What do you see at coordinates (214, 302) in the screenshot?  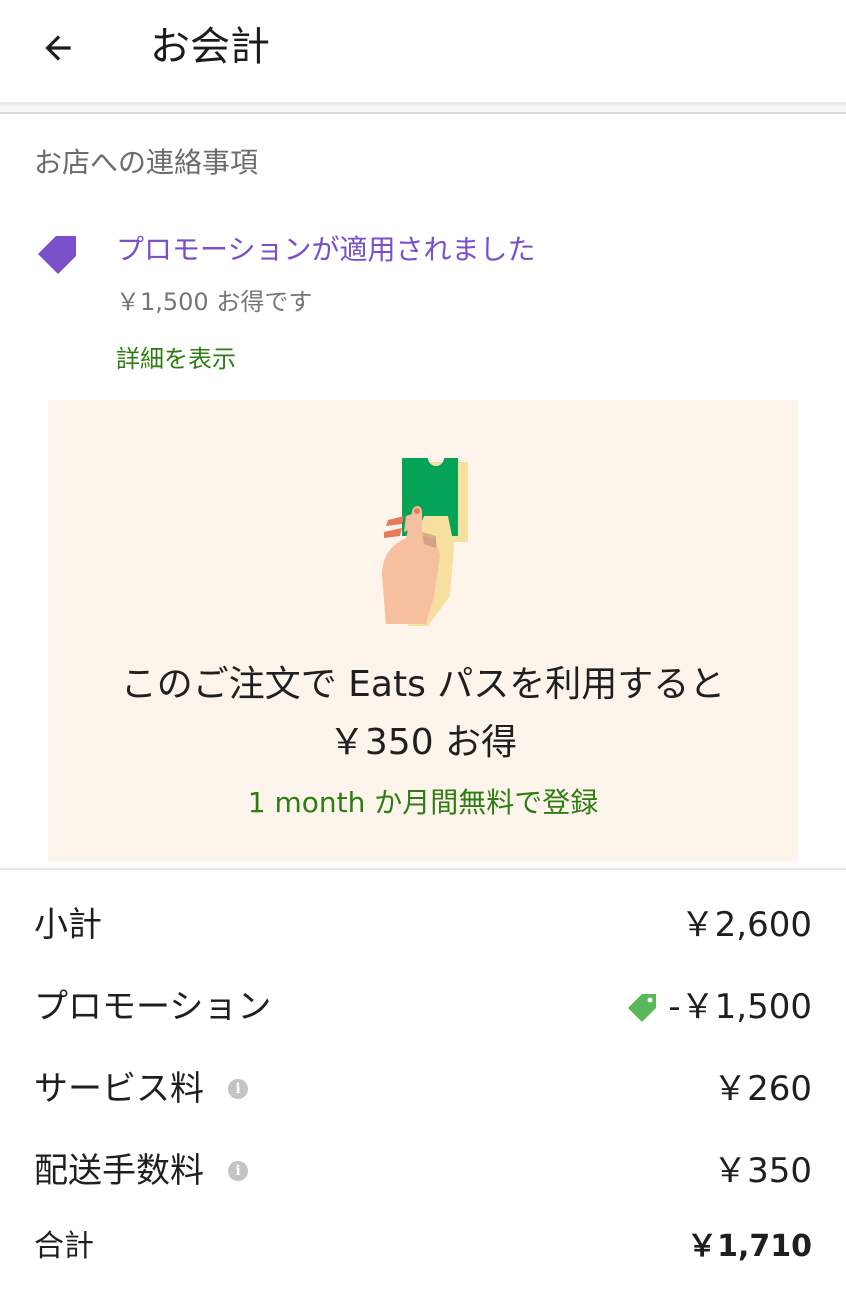 I see `promotion-savings-text: ￥1,500 お得です` at bounding box center [214, 302].